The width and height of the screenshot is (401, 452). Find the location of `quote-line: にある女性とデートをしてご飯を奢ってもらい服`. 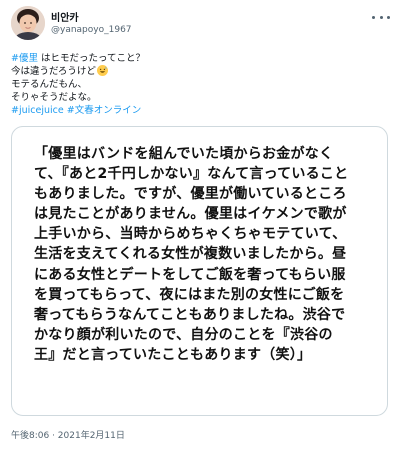

quote-line: にある女性とデートをしてご飯を奢ってもらい服 is located at coordinates (190, 274).